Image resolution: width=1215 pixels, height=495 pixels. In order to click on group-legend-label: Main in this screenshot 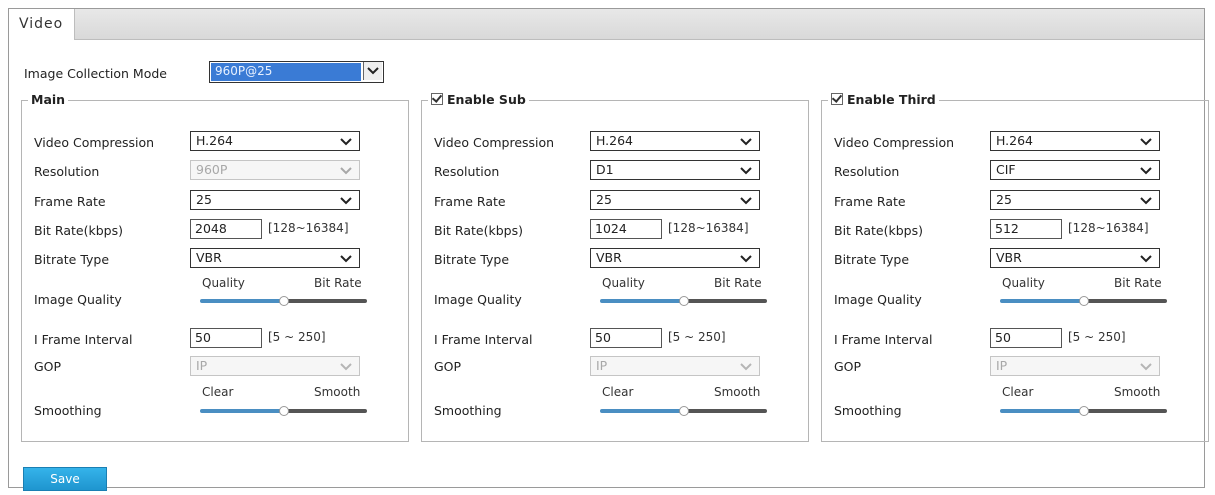, I will do `click(48, 99)`.